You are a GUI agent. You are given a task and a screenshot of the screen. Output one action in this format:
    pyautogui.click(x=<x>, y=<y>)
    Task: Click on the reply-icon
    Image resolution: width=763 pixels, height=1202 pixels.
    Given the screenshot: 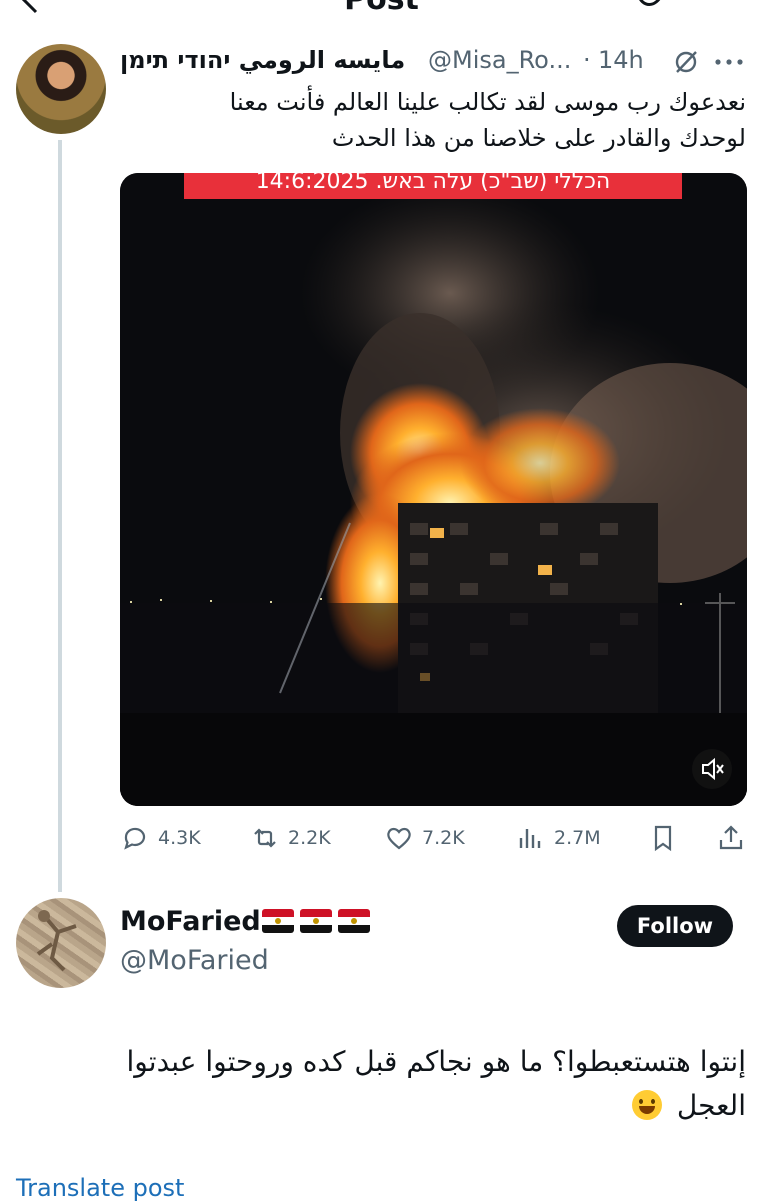 What is the action you would take?
    pyautogui.click(x=135, y=838)
    